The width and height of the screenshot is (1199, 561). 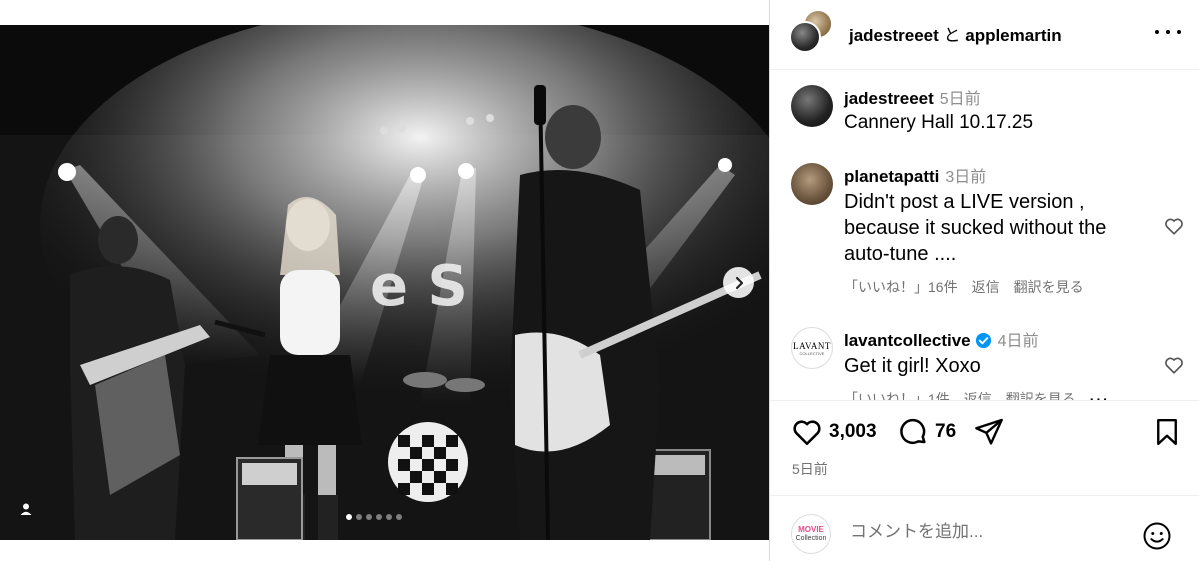 I want to click on comment-meta: 「いいね！」16件 返信 翻訳を見る, so click(x=994, y=287).